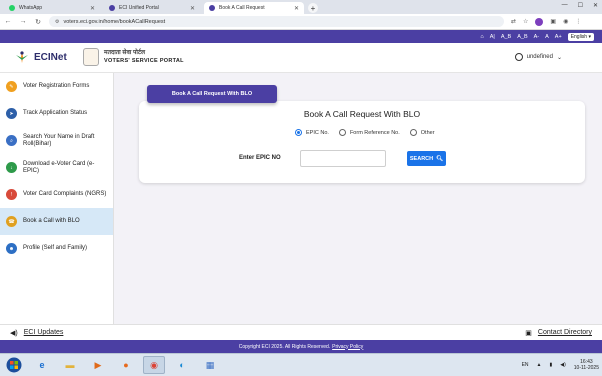  Describe the element at coordinates (50, 57) in the screenshot. I see `logo-text: ECINet` at that location.